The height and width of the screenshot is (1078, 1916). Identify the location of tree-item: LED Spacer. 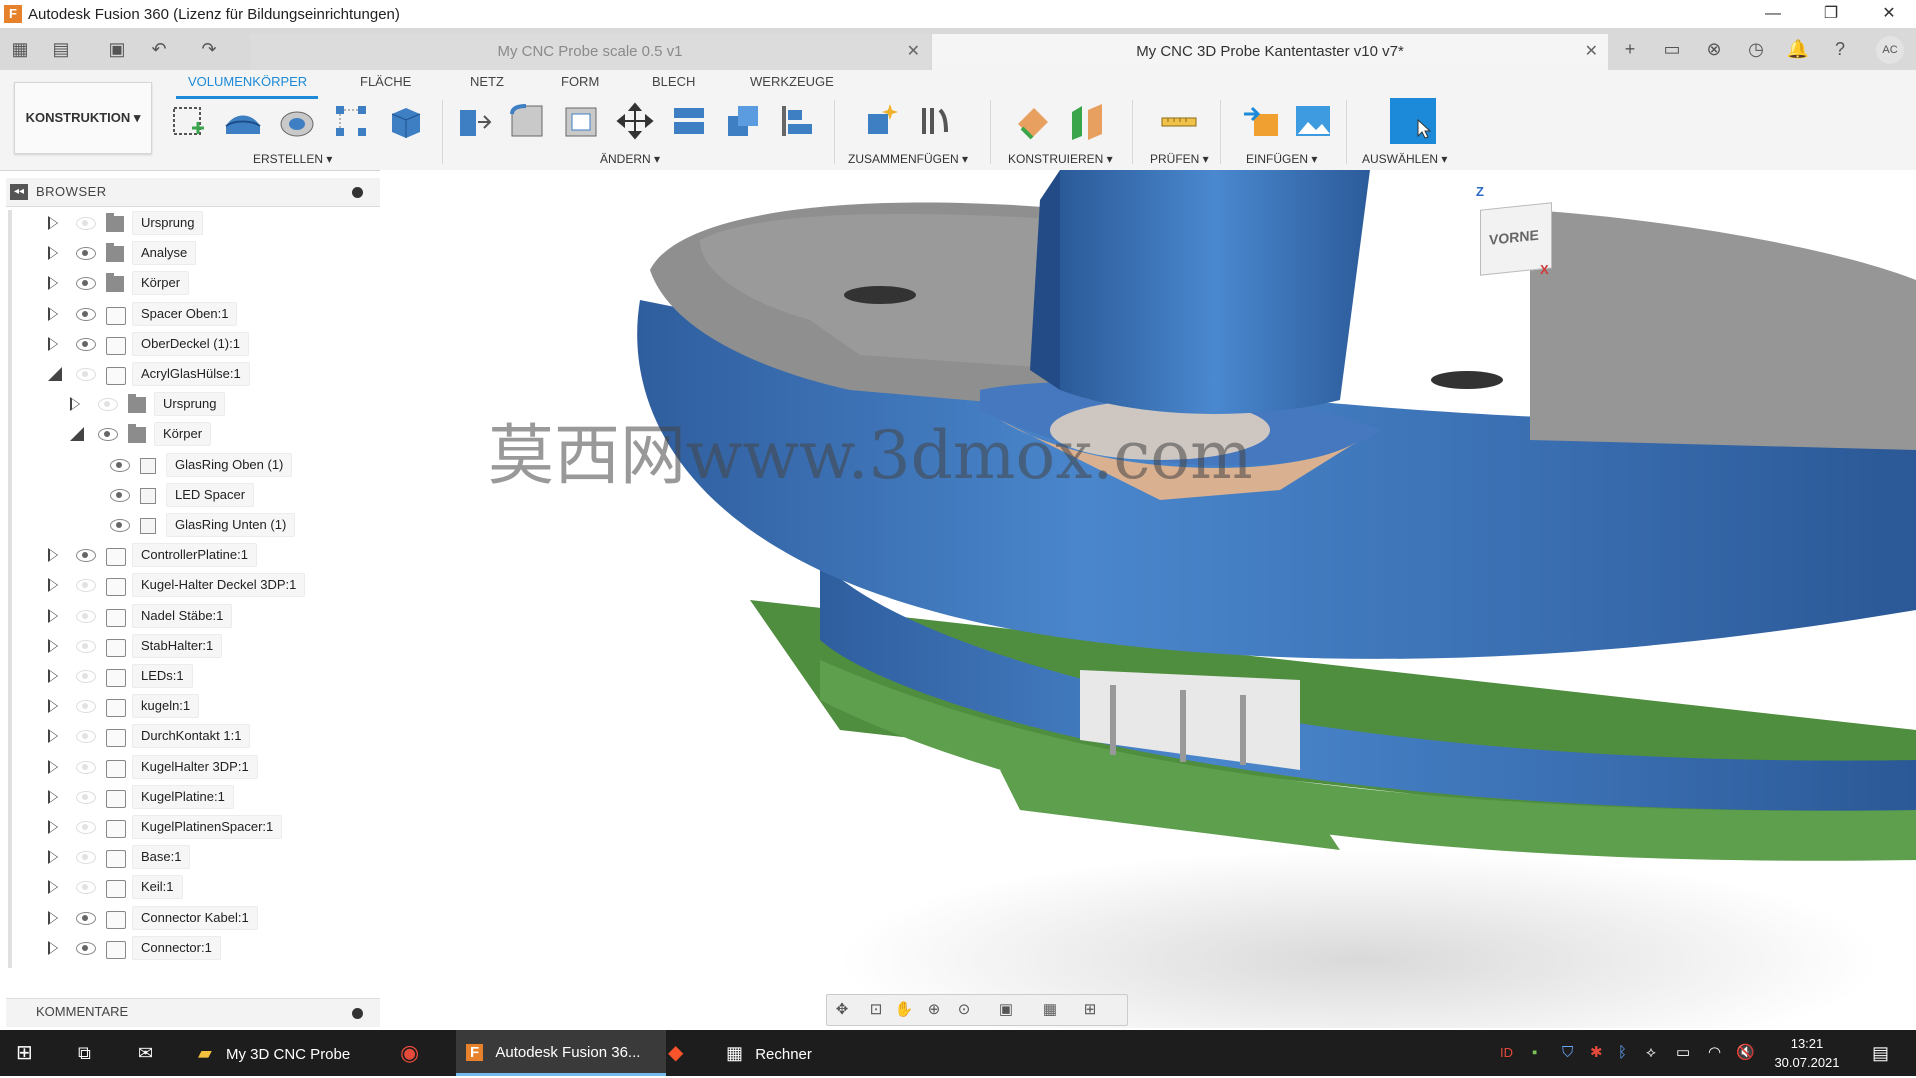
(185, 495).